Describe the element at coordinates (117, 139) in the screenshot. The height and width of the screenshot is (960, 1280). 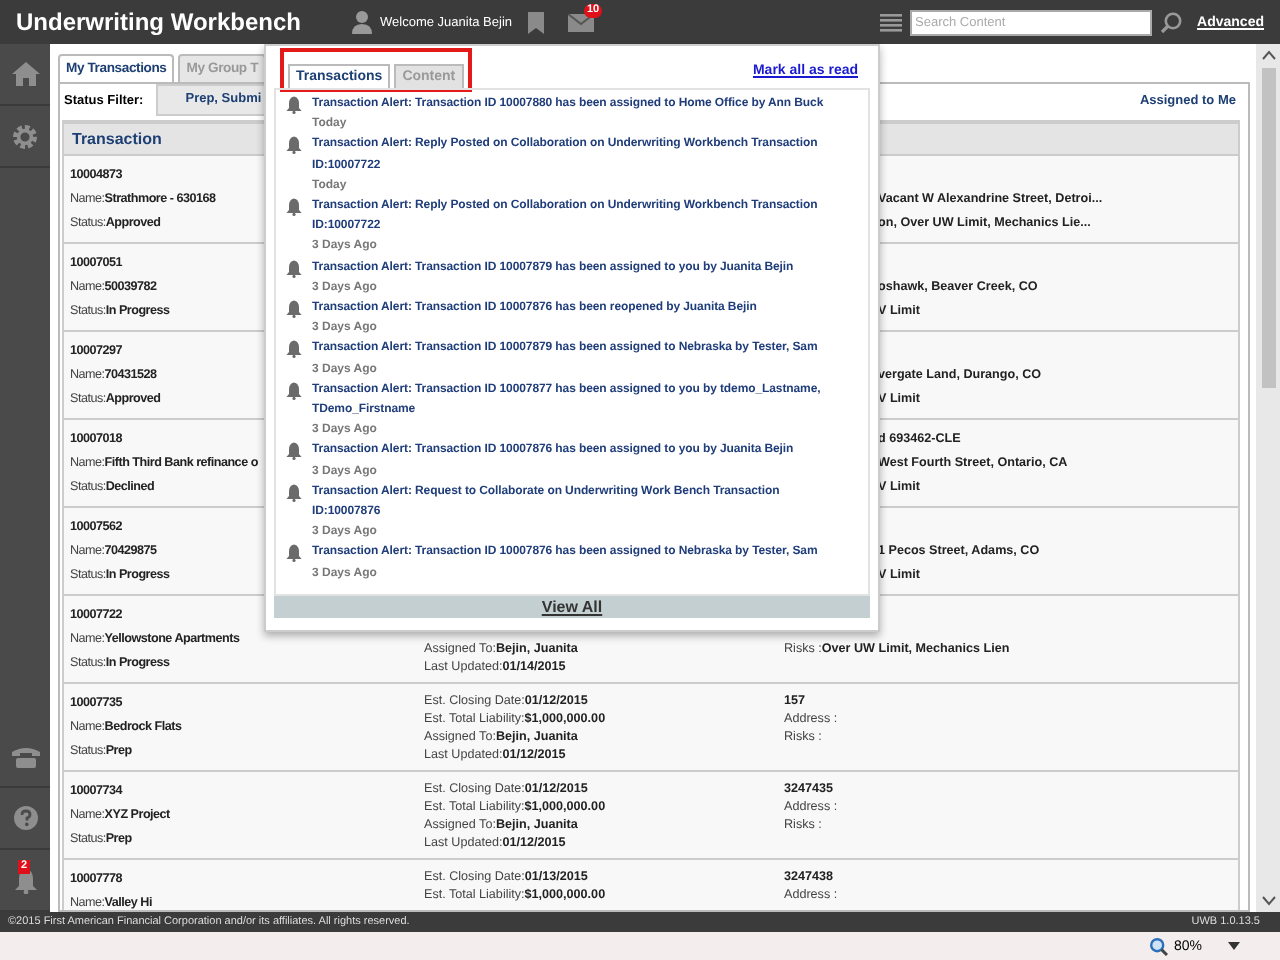
I see `column-header: Transaction` at that location.